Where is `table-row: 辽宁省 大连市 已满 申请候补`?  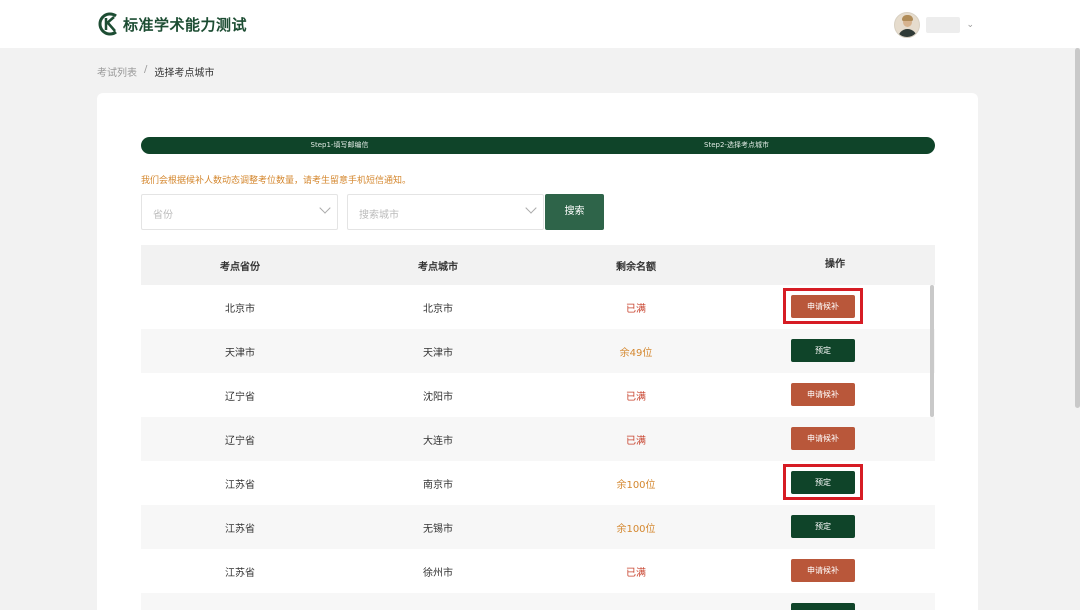
table-row: 辽宁省 大连市 已满 申请候补 is located at coordinates (538, 439).